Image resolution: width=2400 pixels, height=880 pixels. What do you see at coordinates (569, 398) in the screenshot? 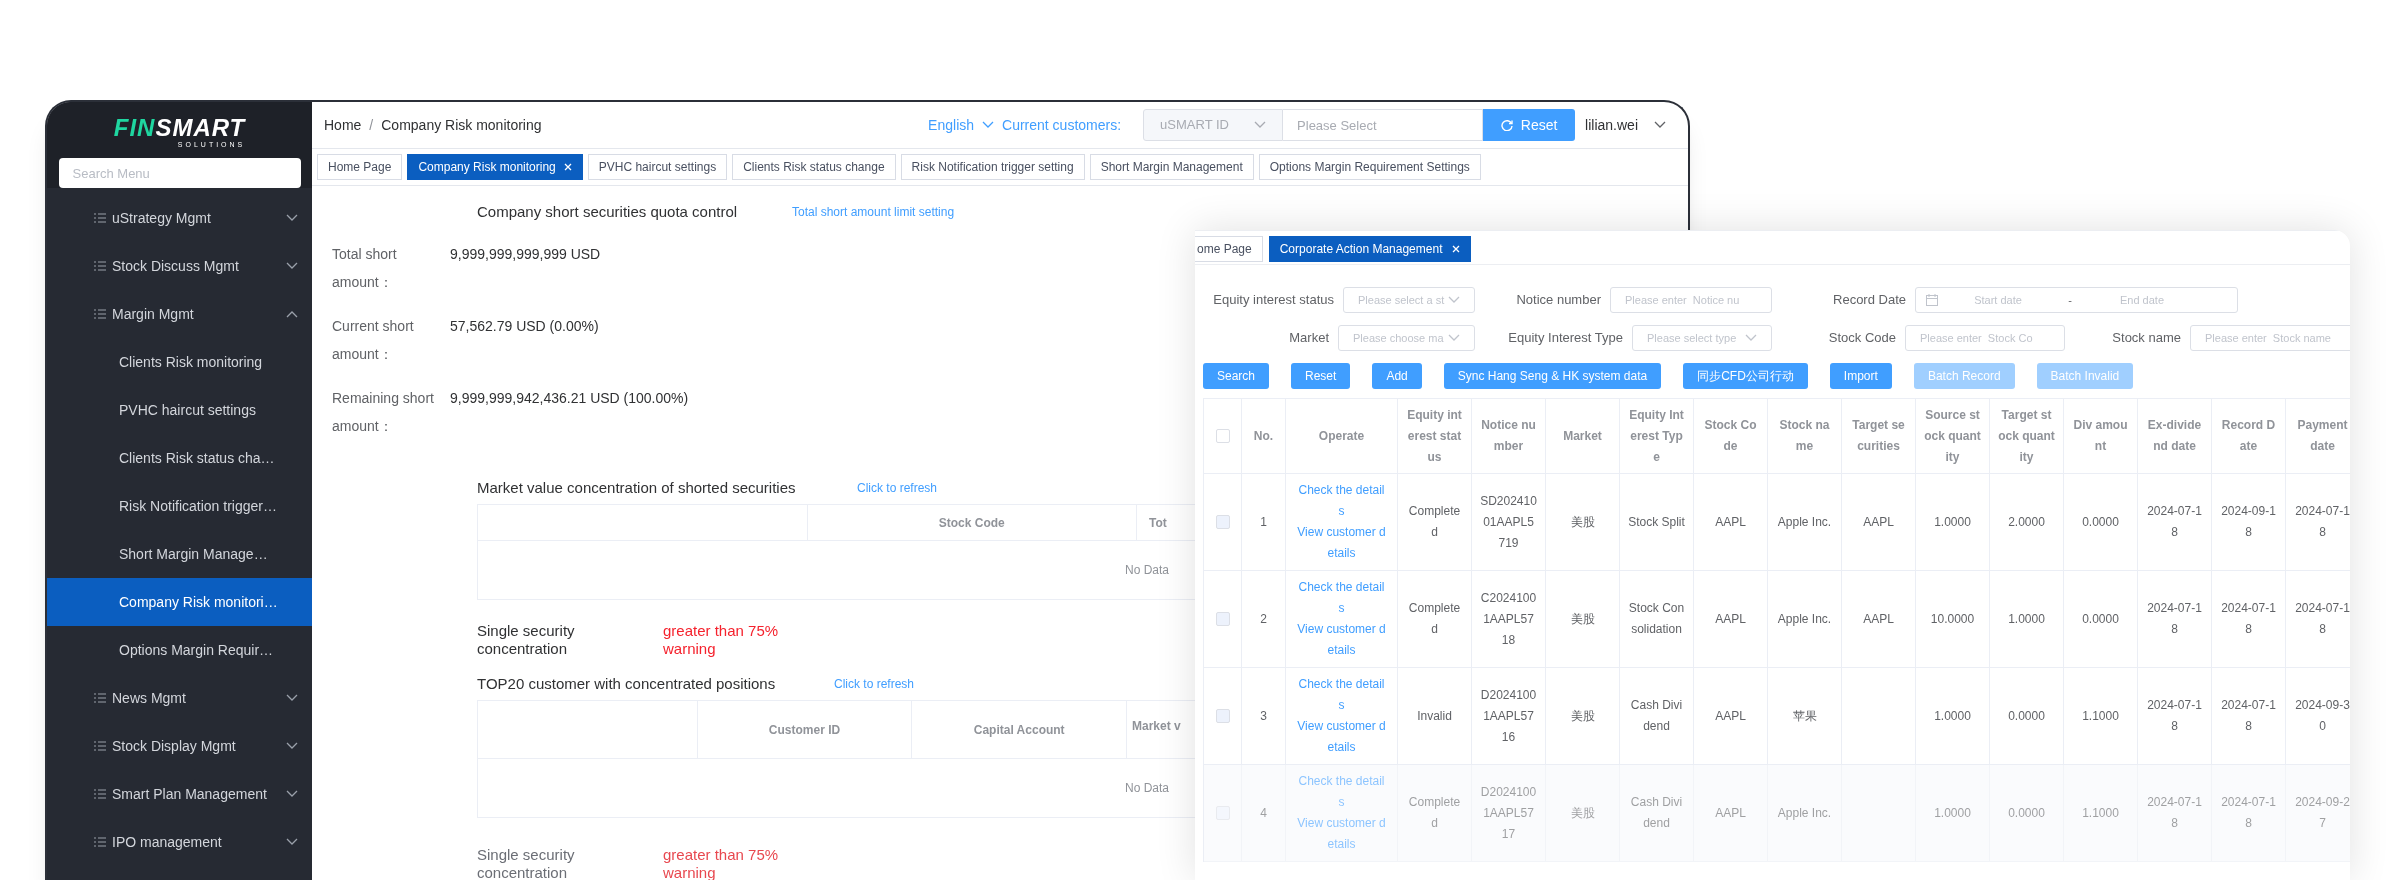
I see `stat-value: 9,999,999,942,436.21 USD (100.00%)` at bounding box center [569, 398].